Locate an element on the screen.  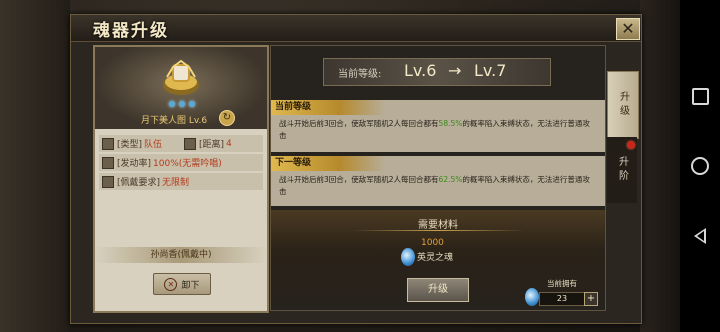
background-left-edge is located at coordinates (35, 166).